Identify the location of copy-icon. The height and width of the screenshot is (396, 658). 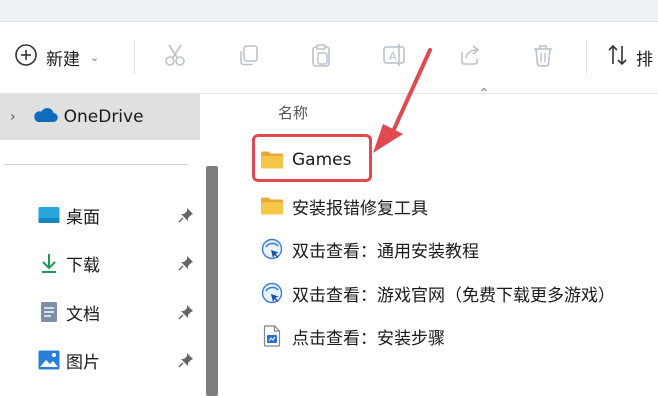
(249, 57).